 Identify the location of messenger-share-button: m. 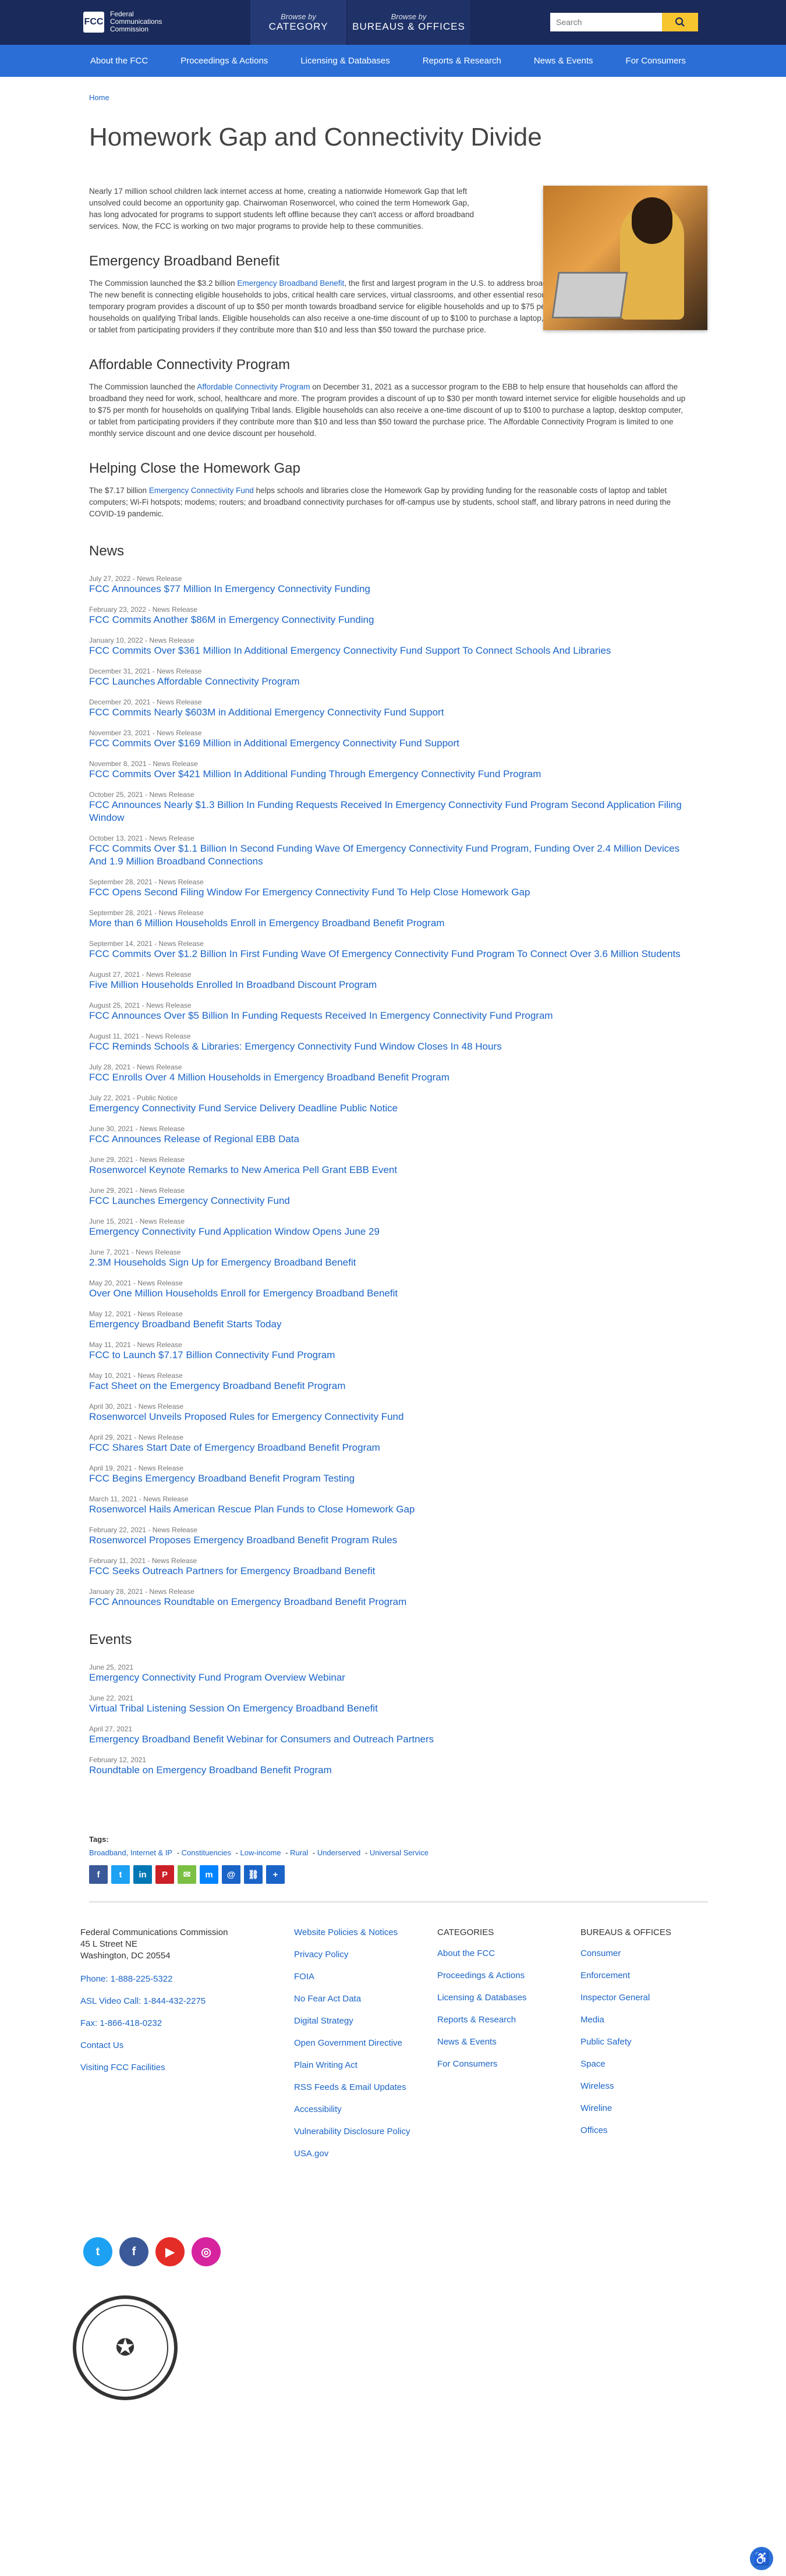
(209, 1874).